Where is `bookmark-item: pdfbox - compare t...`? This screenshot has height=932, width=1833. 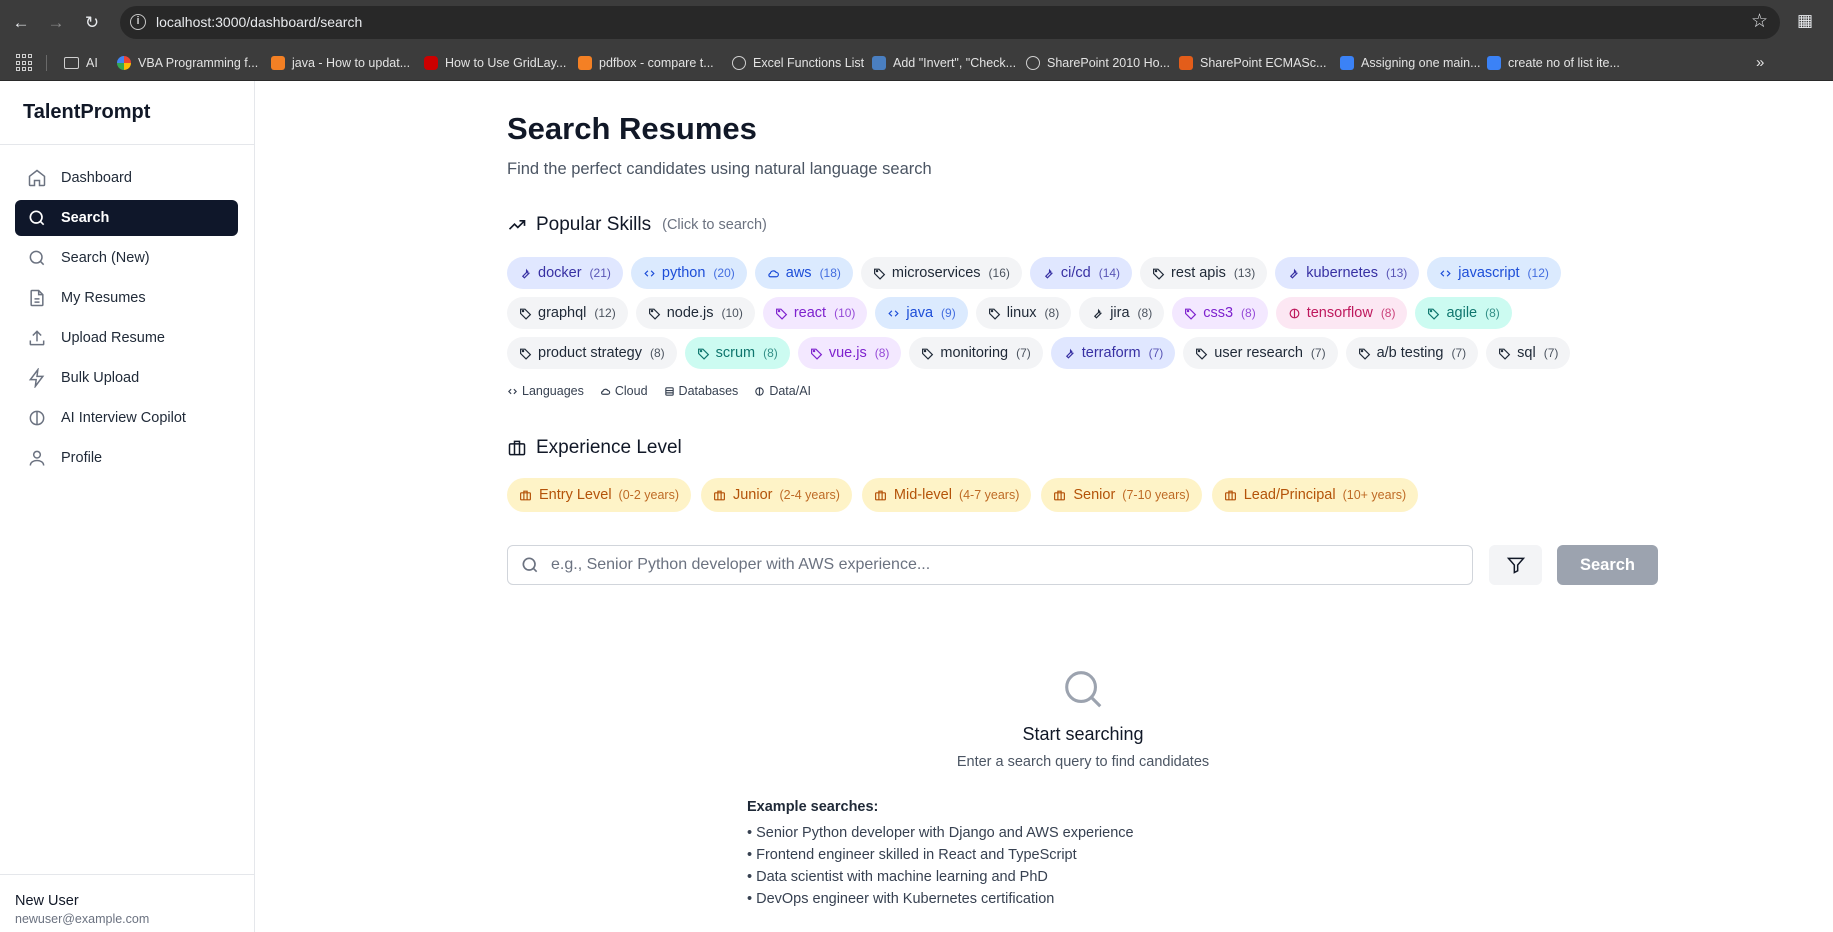
bookmark-item: pdfbox - compare t... is located at coordinates (646, 63).